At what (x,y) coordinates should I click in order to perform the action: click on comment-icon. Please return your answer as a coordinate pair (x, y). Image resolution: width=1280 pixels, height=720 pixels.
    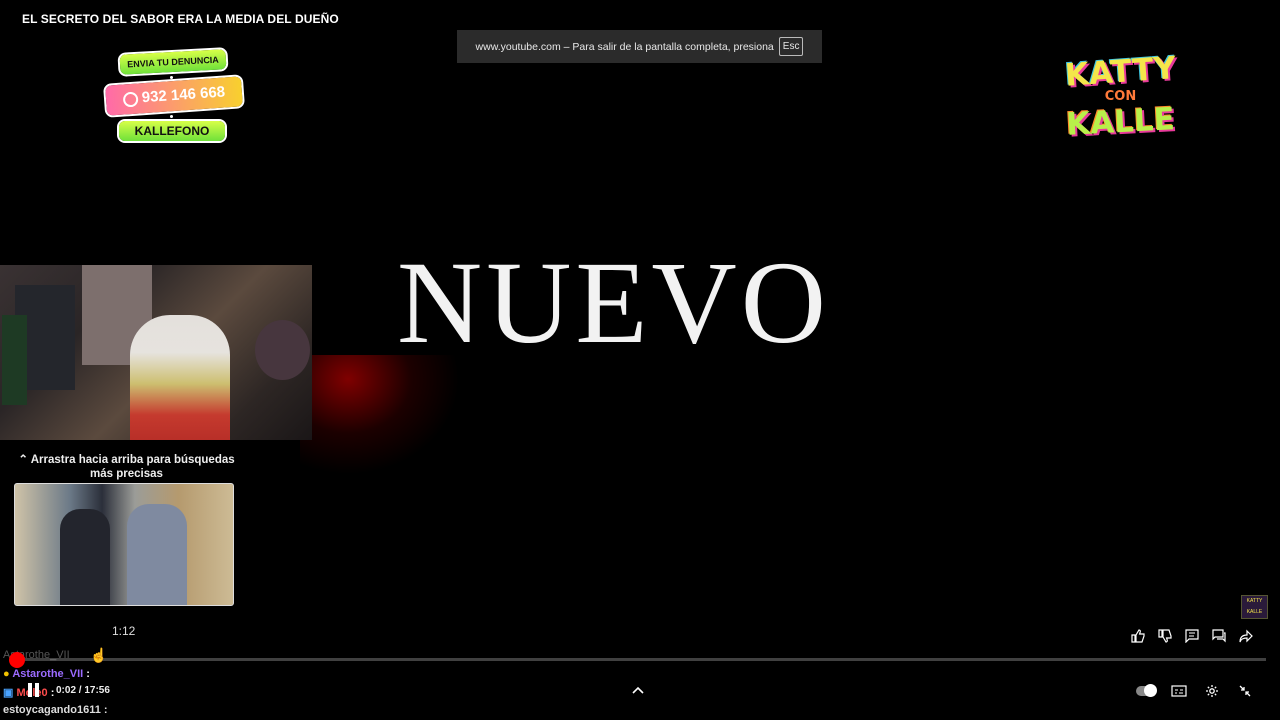
    Looking at the image, I should click on (1192, 636).